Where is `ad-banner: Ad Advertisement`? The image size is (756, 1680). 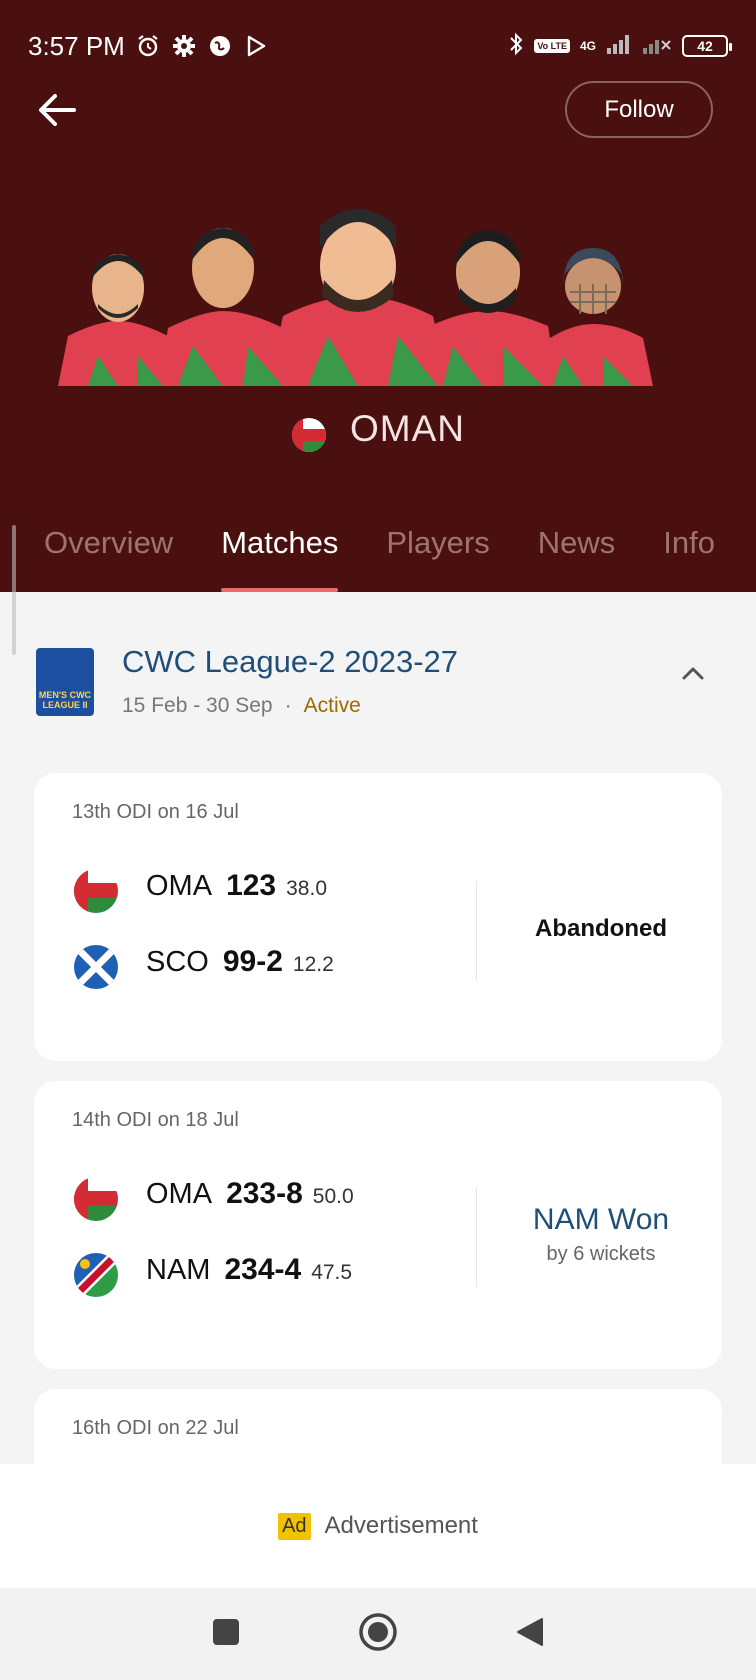
ad-banner: Ad Advertisement is located at coordinates (378, 1526).